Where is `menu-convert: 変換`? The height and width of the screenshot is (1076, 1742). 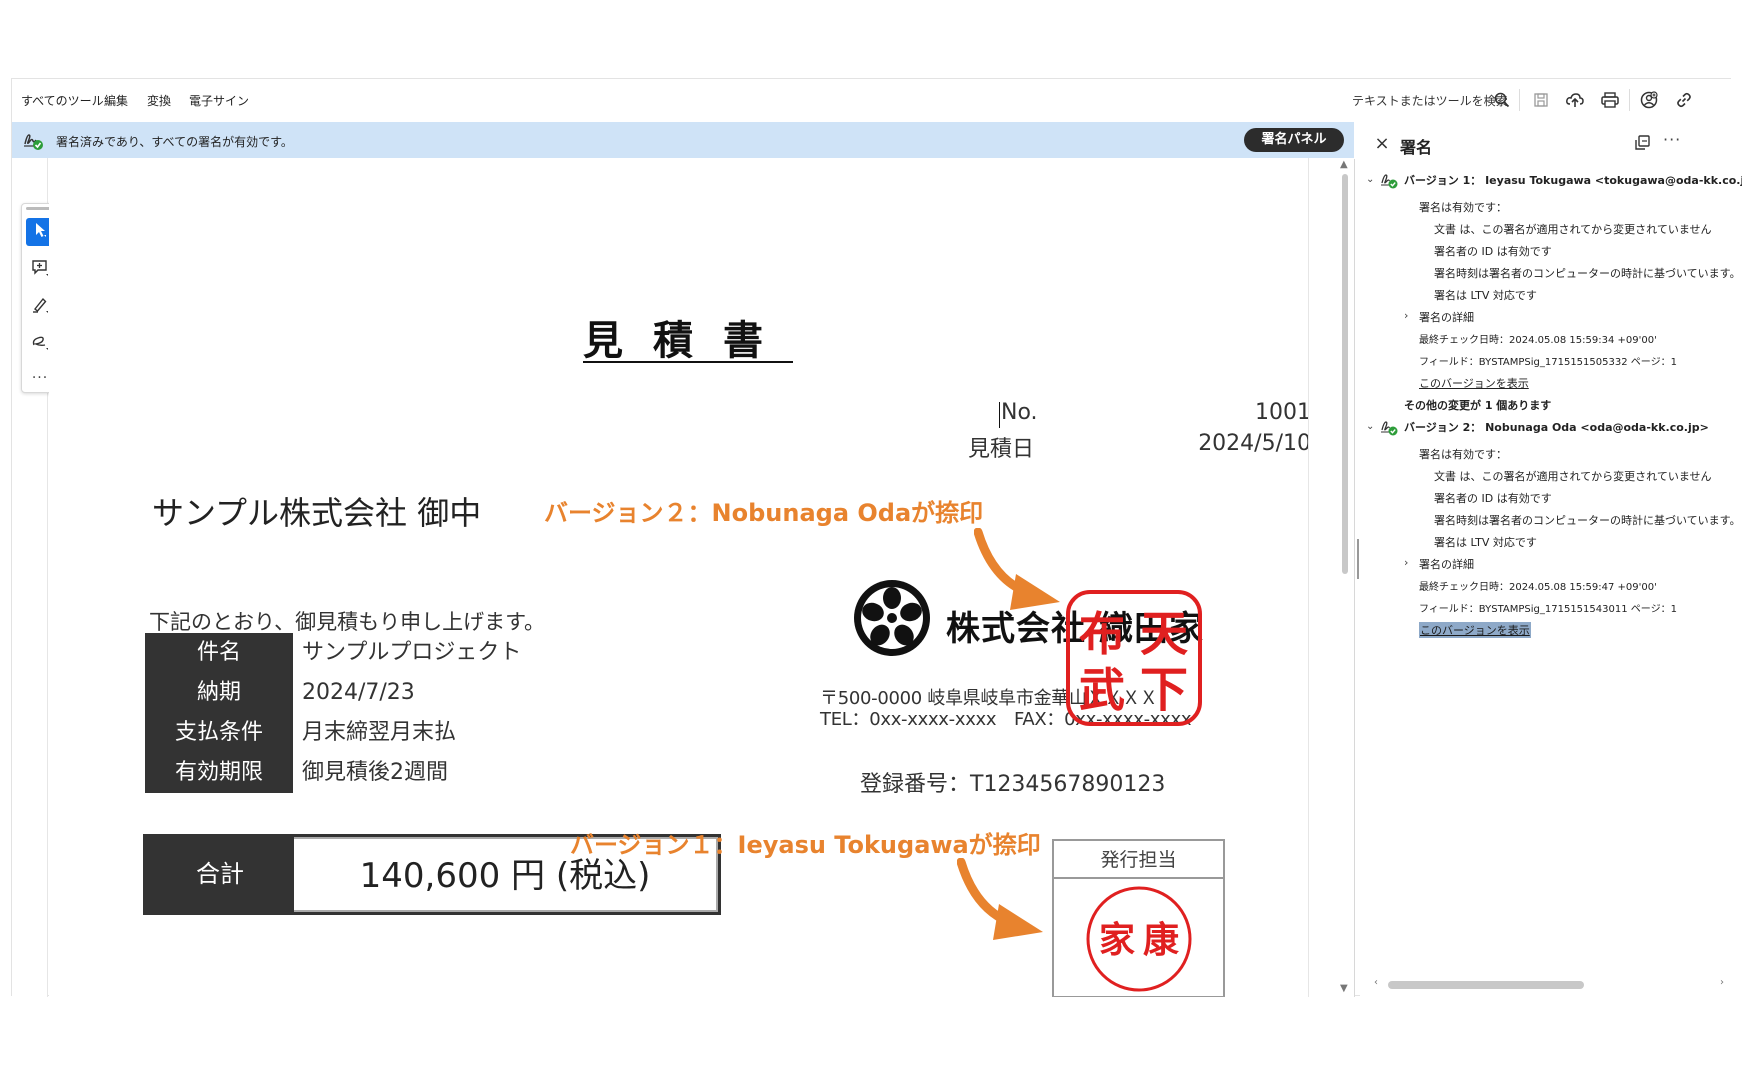
menu-convert: 変換 is located at coordinates (159, 100).